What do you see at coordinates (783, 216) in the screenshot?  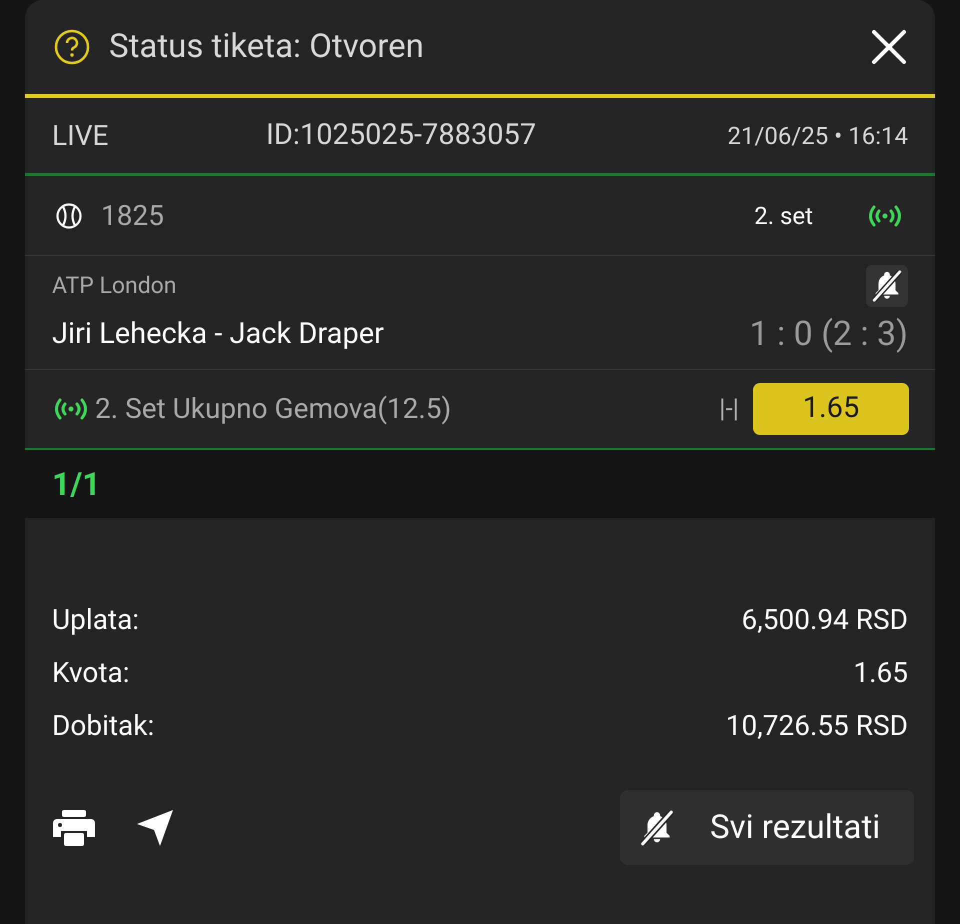 I see `match-period: 2. set` at bounding box center [783, 216].